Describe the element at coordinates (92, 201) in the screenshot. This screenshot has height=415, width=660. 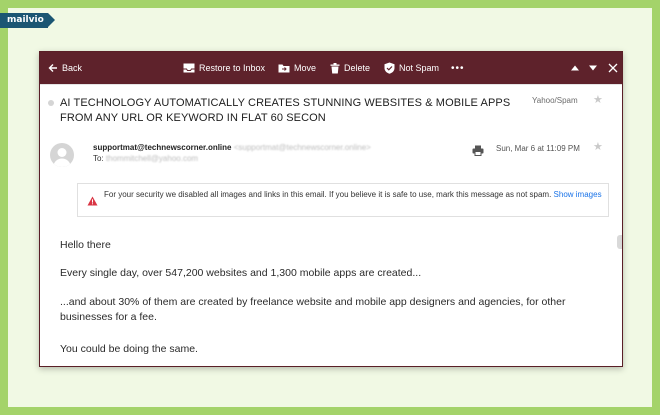
I see `warning-icon` at that location.